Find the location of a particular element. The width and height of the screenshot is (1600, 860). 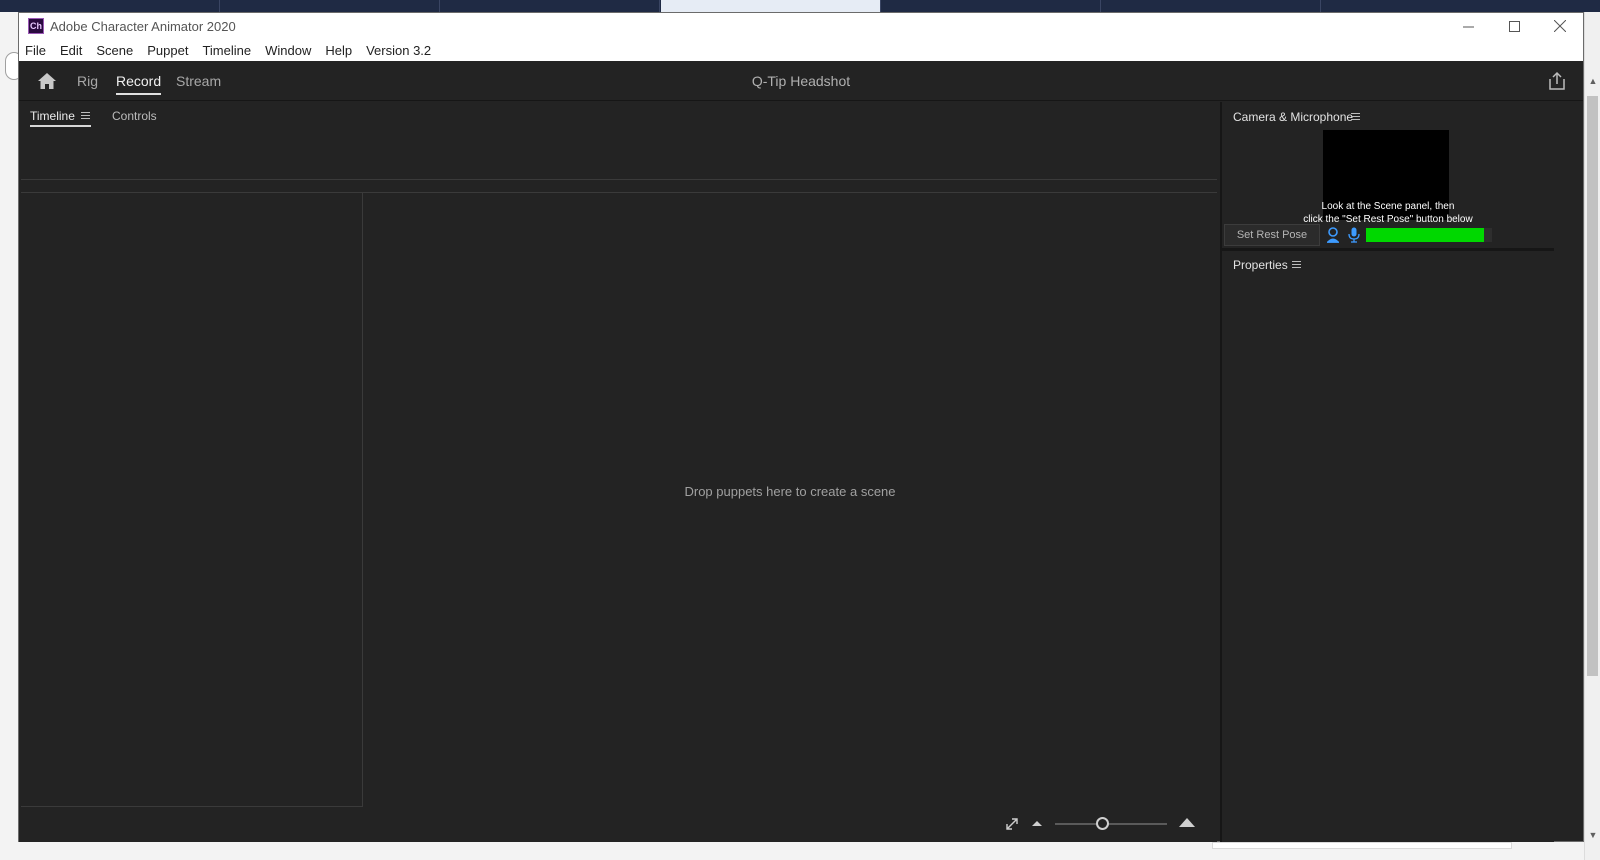

zoom-in-icon is located at coordinates (1187, 822).